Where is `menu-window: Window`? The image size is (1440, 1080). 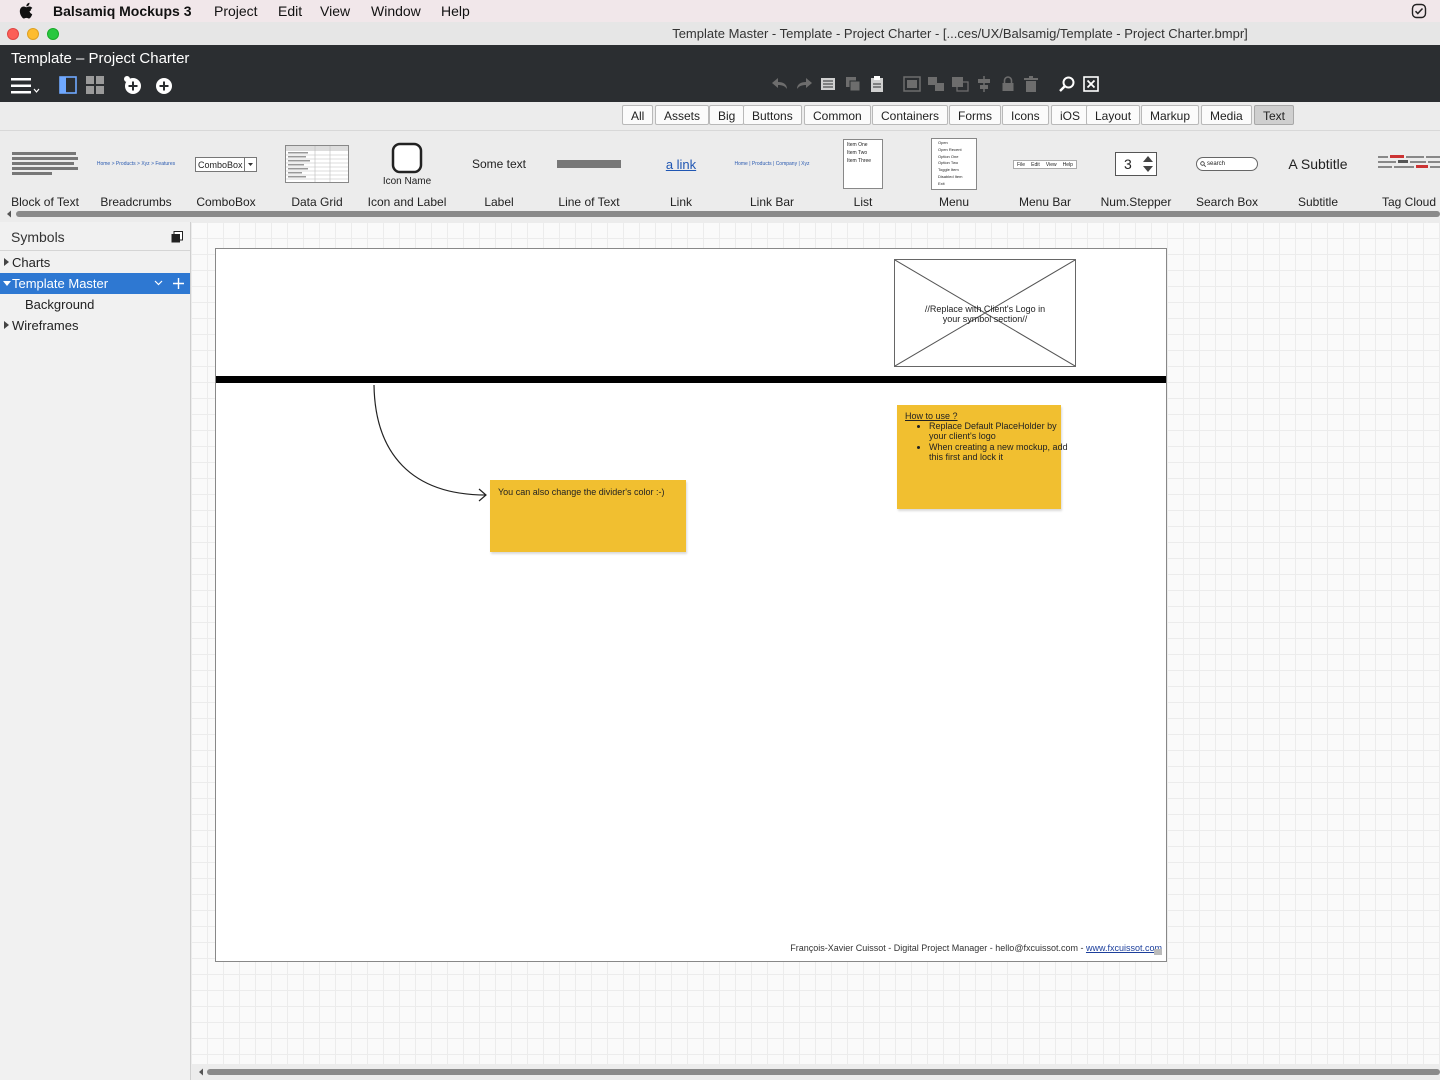 menu-window: Window is located at coordinates (396, 11).